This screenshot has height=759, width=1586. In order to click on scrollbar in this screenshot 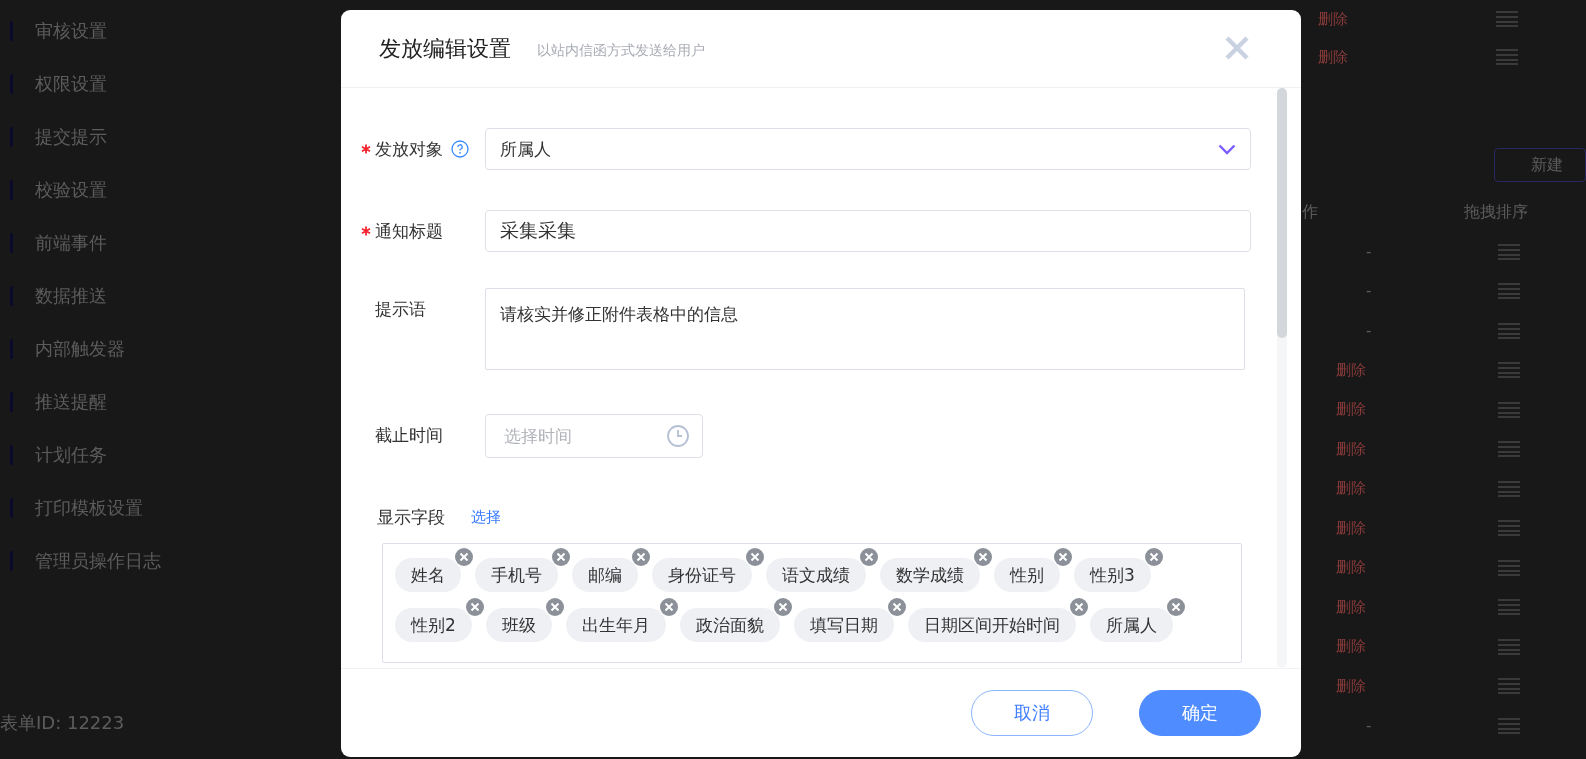, I will do `click(1282, 378)`.